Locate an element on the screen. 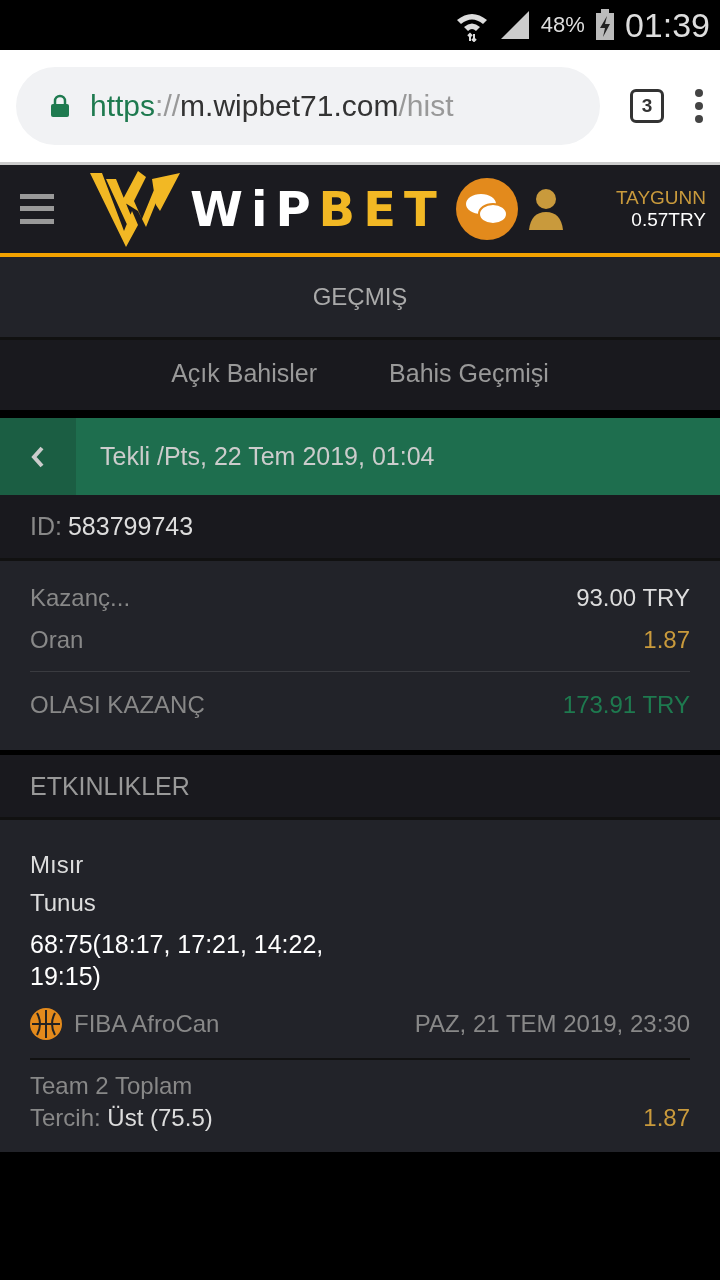 This screenshot has width=720, height=1280. basketball-icon is located at coordinates (46, 1024).